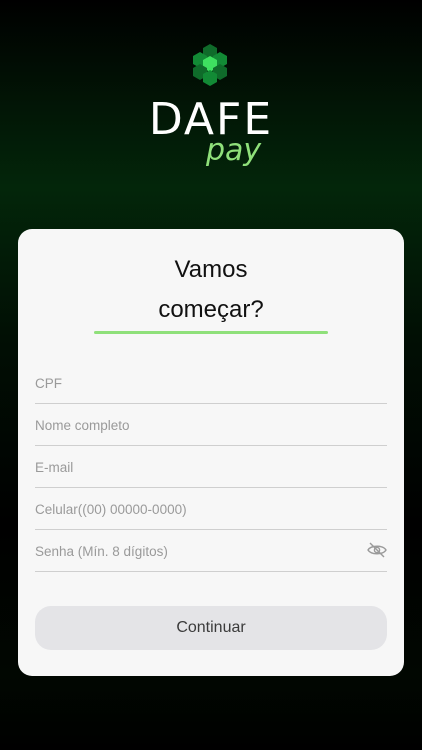 This screenshot has height=750, width=422. Describe the element at coordinates (210, 65) in the screenshot. I see `hexagon-cluster-logo-icon` at that location.